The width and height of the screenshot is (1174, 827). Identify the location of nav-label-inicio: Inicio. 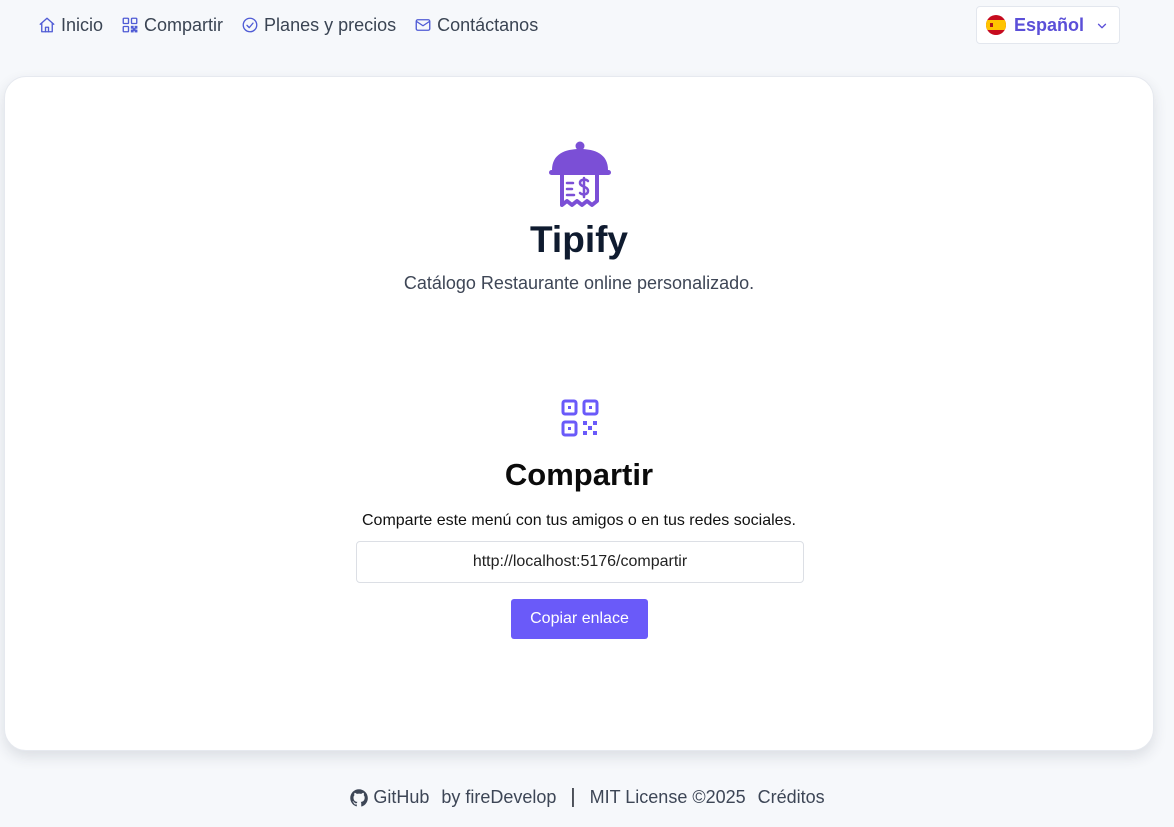
(82, 24).